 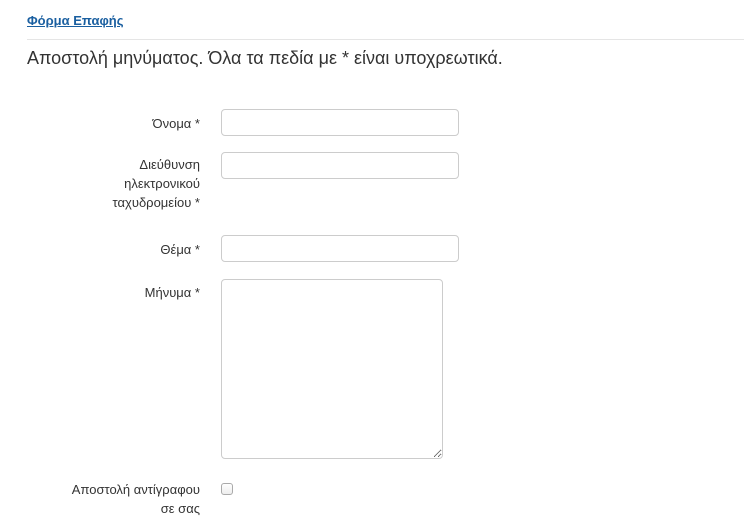 What do you see at coordinates (180, 249) in the screenshot?
I see `subject-label: Θέμα *` at bounding box center [180, 249].